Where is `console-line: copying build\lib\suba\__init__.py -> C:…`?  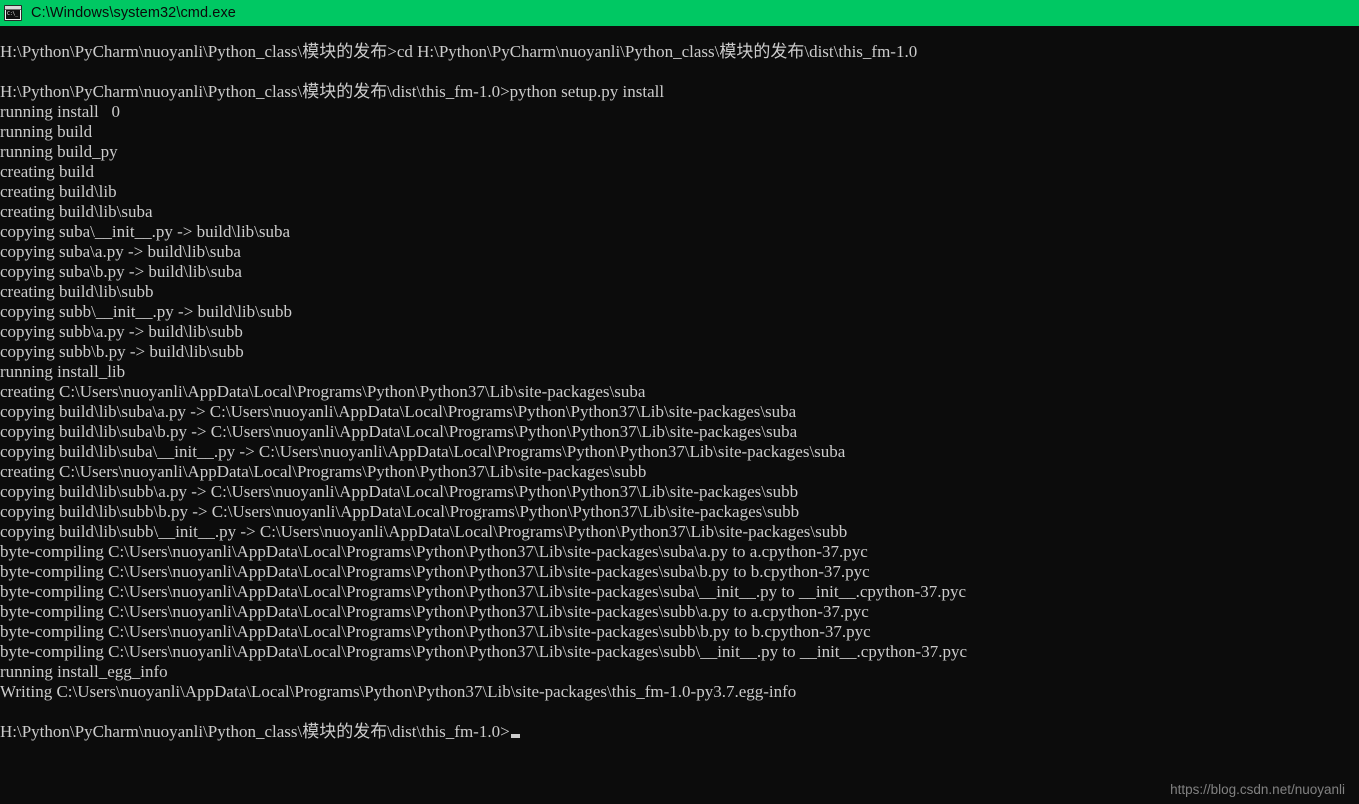
console-line: copying build\lib\suba\__init__.py -> C:… is located at coordinates (423, 451).